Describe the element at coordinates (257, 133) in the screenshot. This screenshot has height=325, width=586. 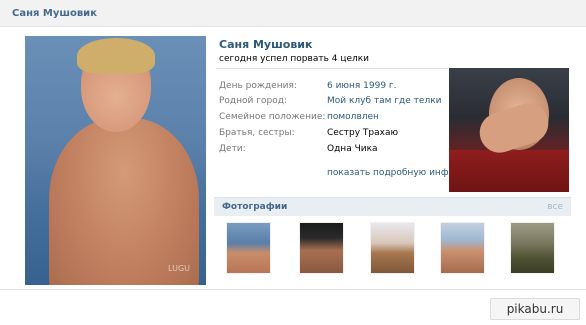
I see `info-label: Братья, сестры:` at that location.